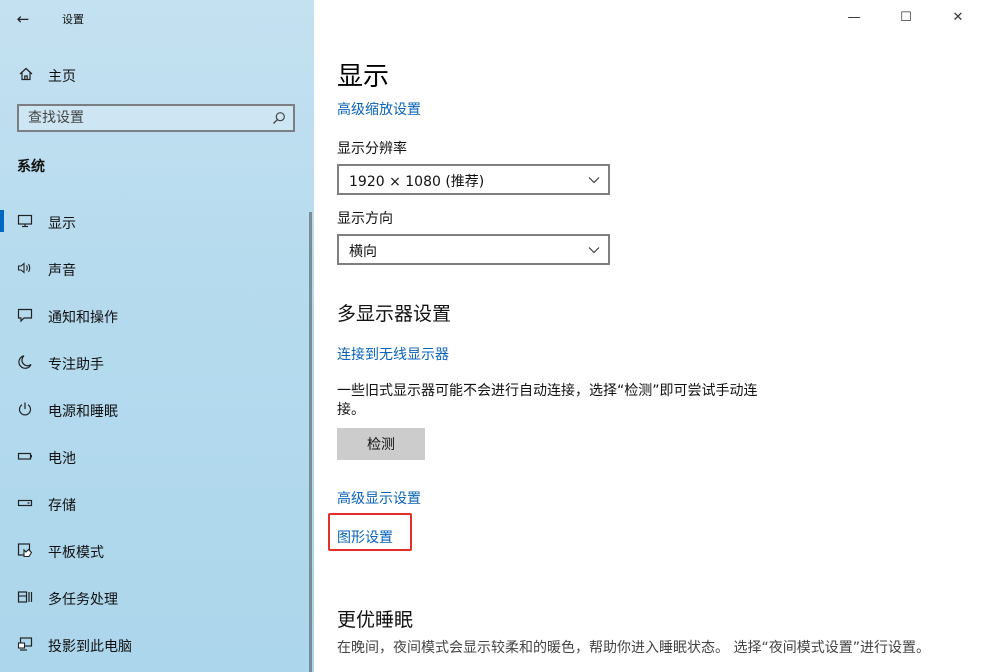 The height and width of the screenshot is (672, 987). I want to click on notification-icon, so click(25, 315).